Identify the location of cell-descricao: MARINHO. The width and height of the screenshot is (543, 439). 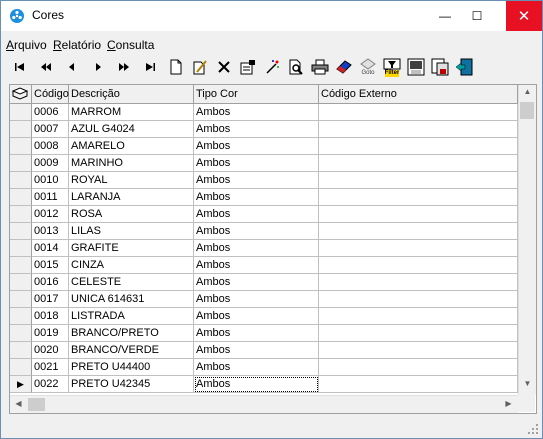
(131, 163).